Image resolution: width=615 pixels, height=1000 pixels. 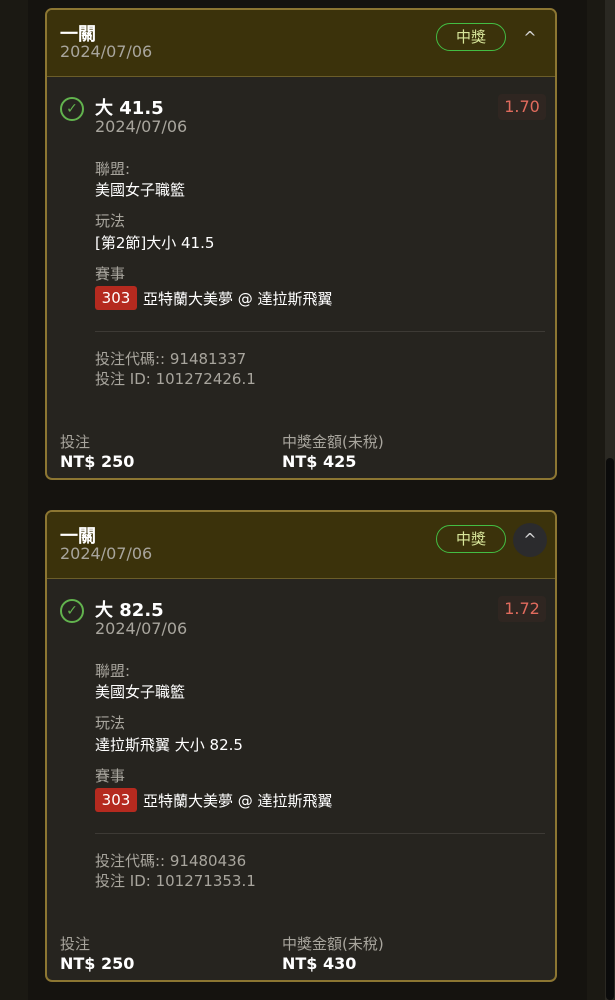 I want to click on odds-badge: 1.70, so click(x=522, y=107).